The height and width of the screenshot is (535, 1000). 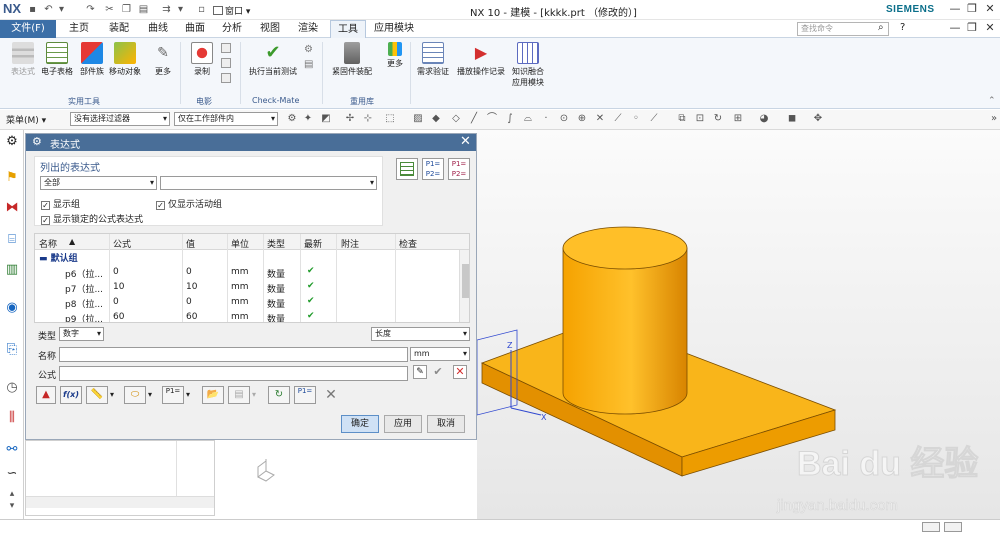 I want to click on ok-button: 确定, so click(x=360, y=424).